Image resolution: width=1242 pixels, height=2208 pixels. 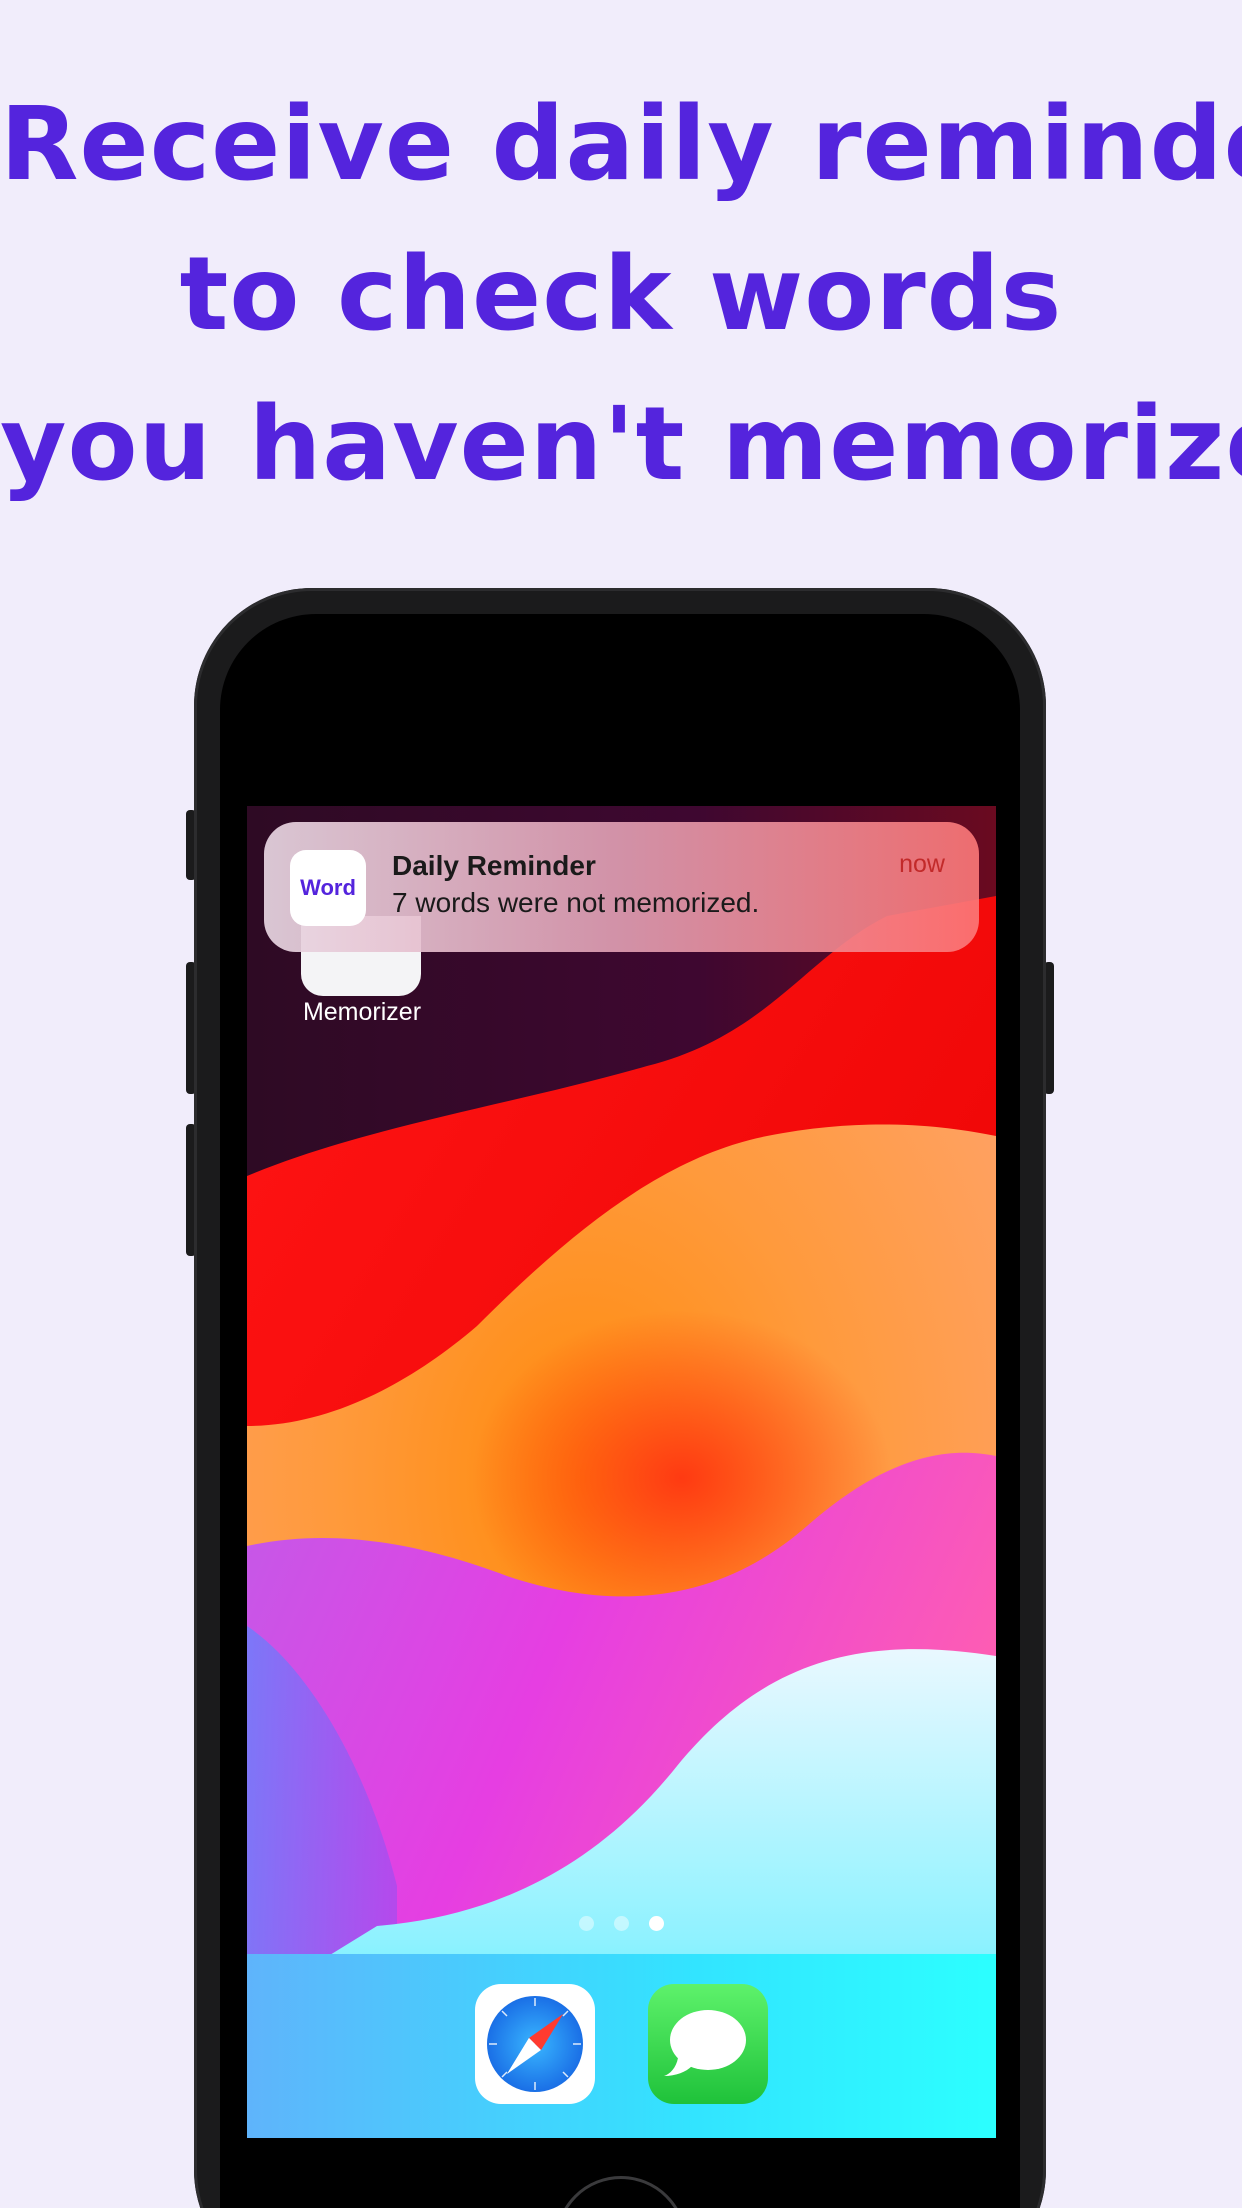 I want to click on notification-body: 7 words were not memorized., so click(x=576, y=902).